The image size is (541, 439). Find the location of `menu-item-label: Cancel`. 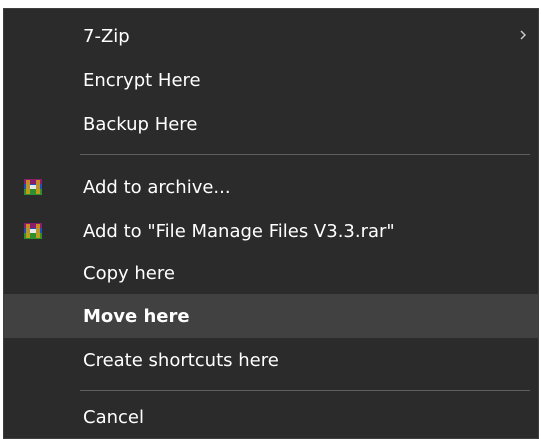

menu-item-label: Cancel is located at coordinates (113, 417).